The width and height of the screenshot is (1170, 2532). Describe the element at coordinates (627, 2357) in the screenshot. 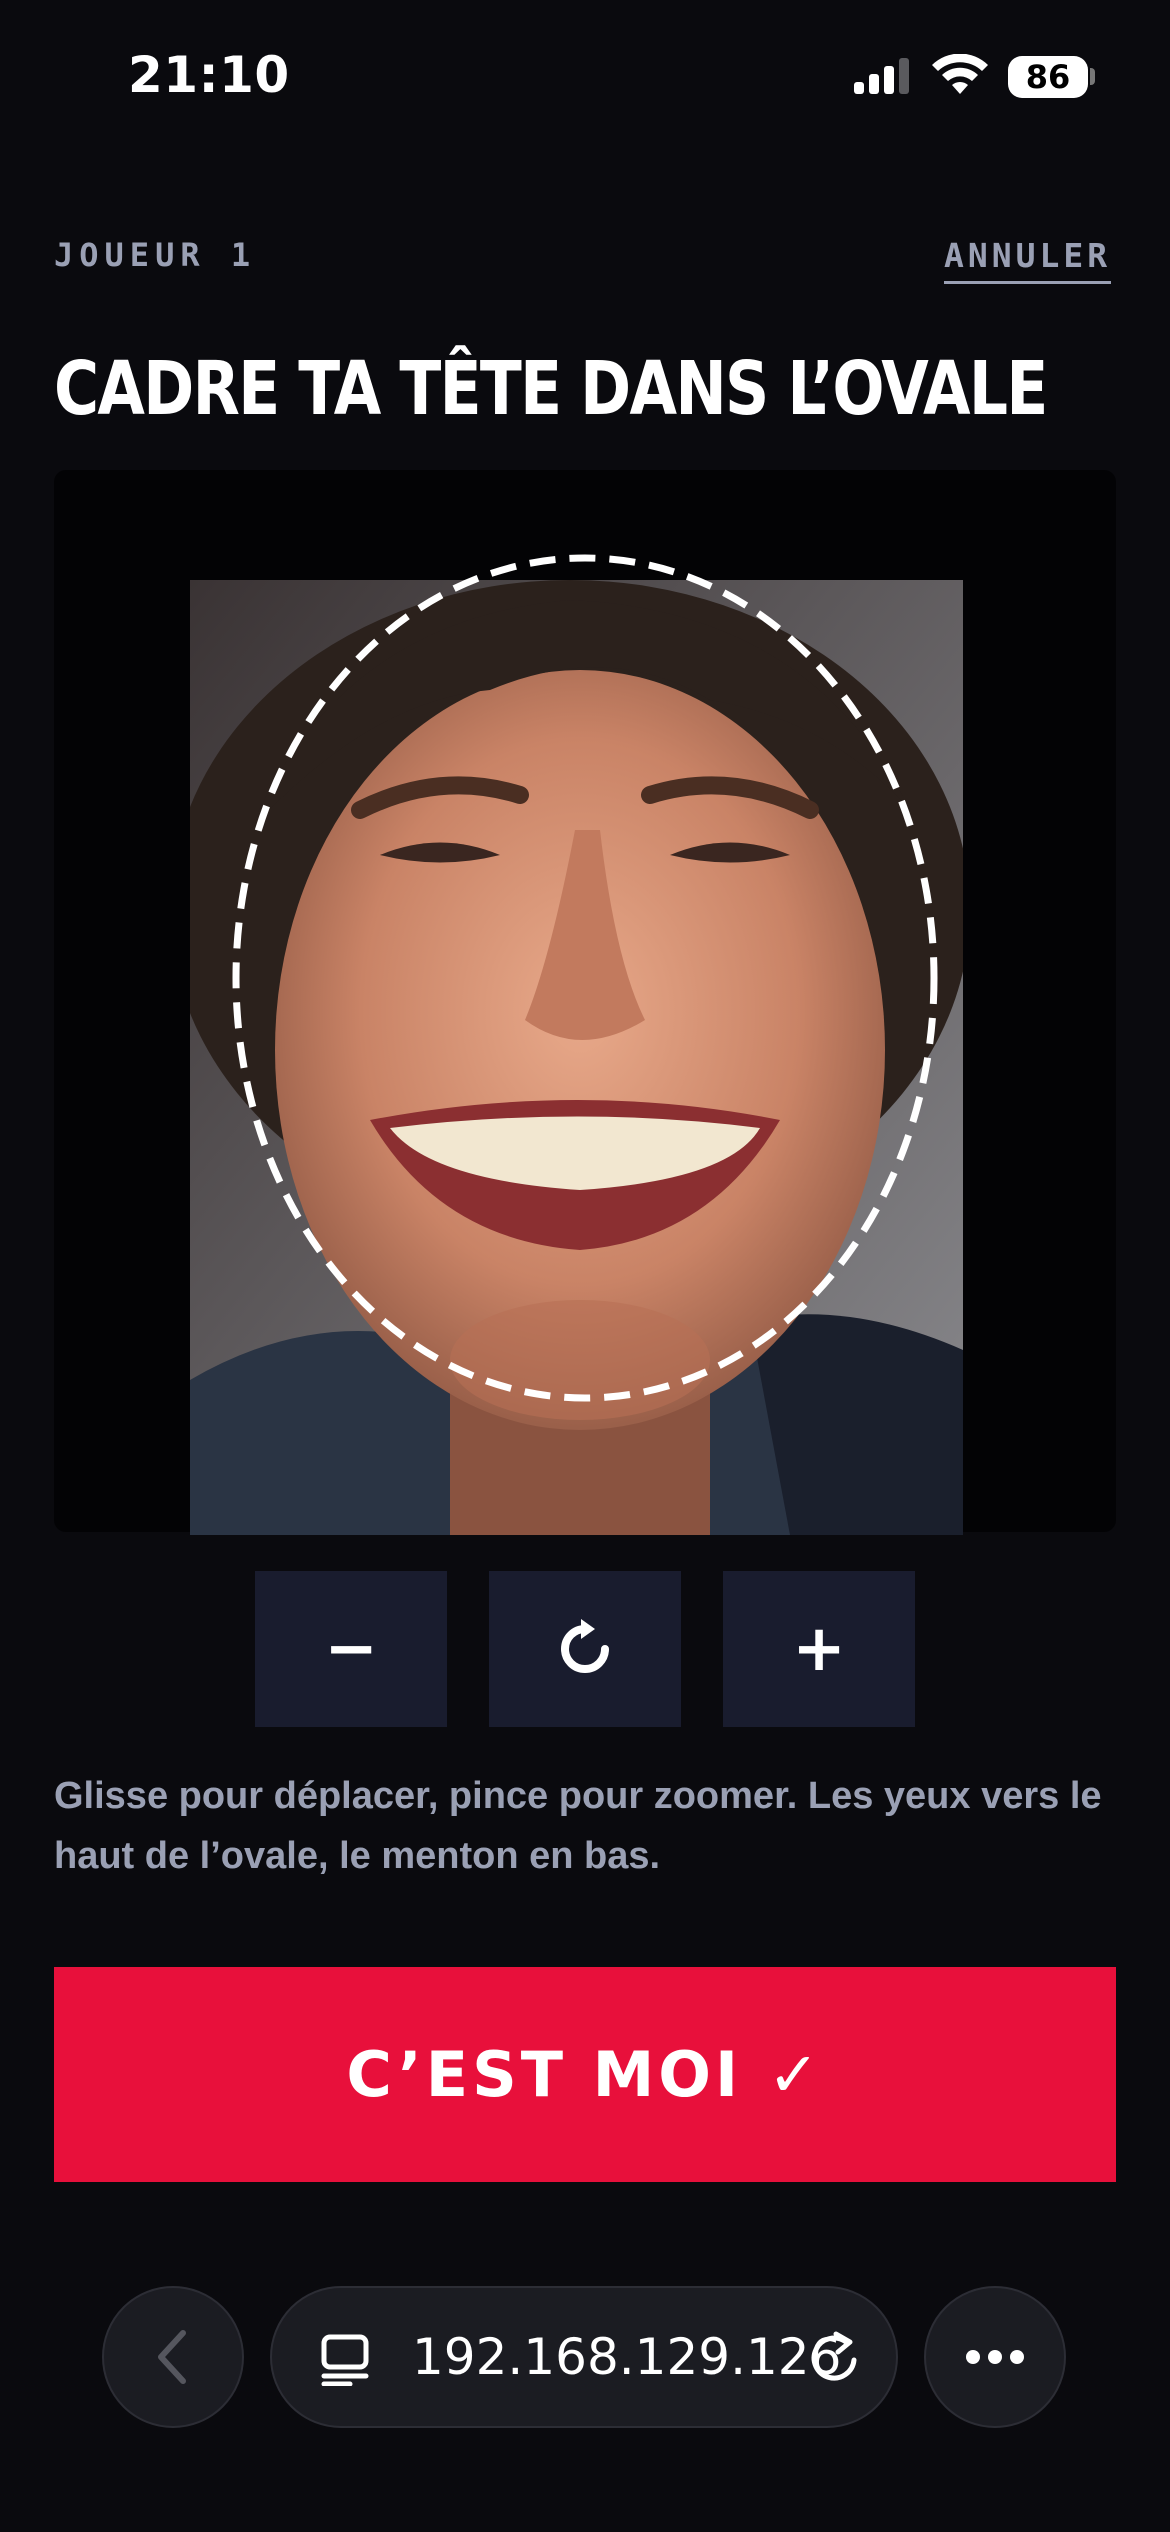

I see `url-text: 192.168.129.126` at that location.